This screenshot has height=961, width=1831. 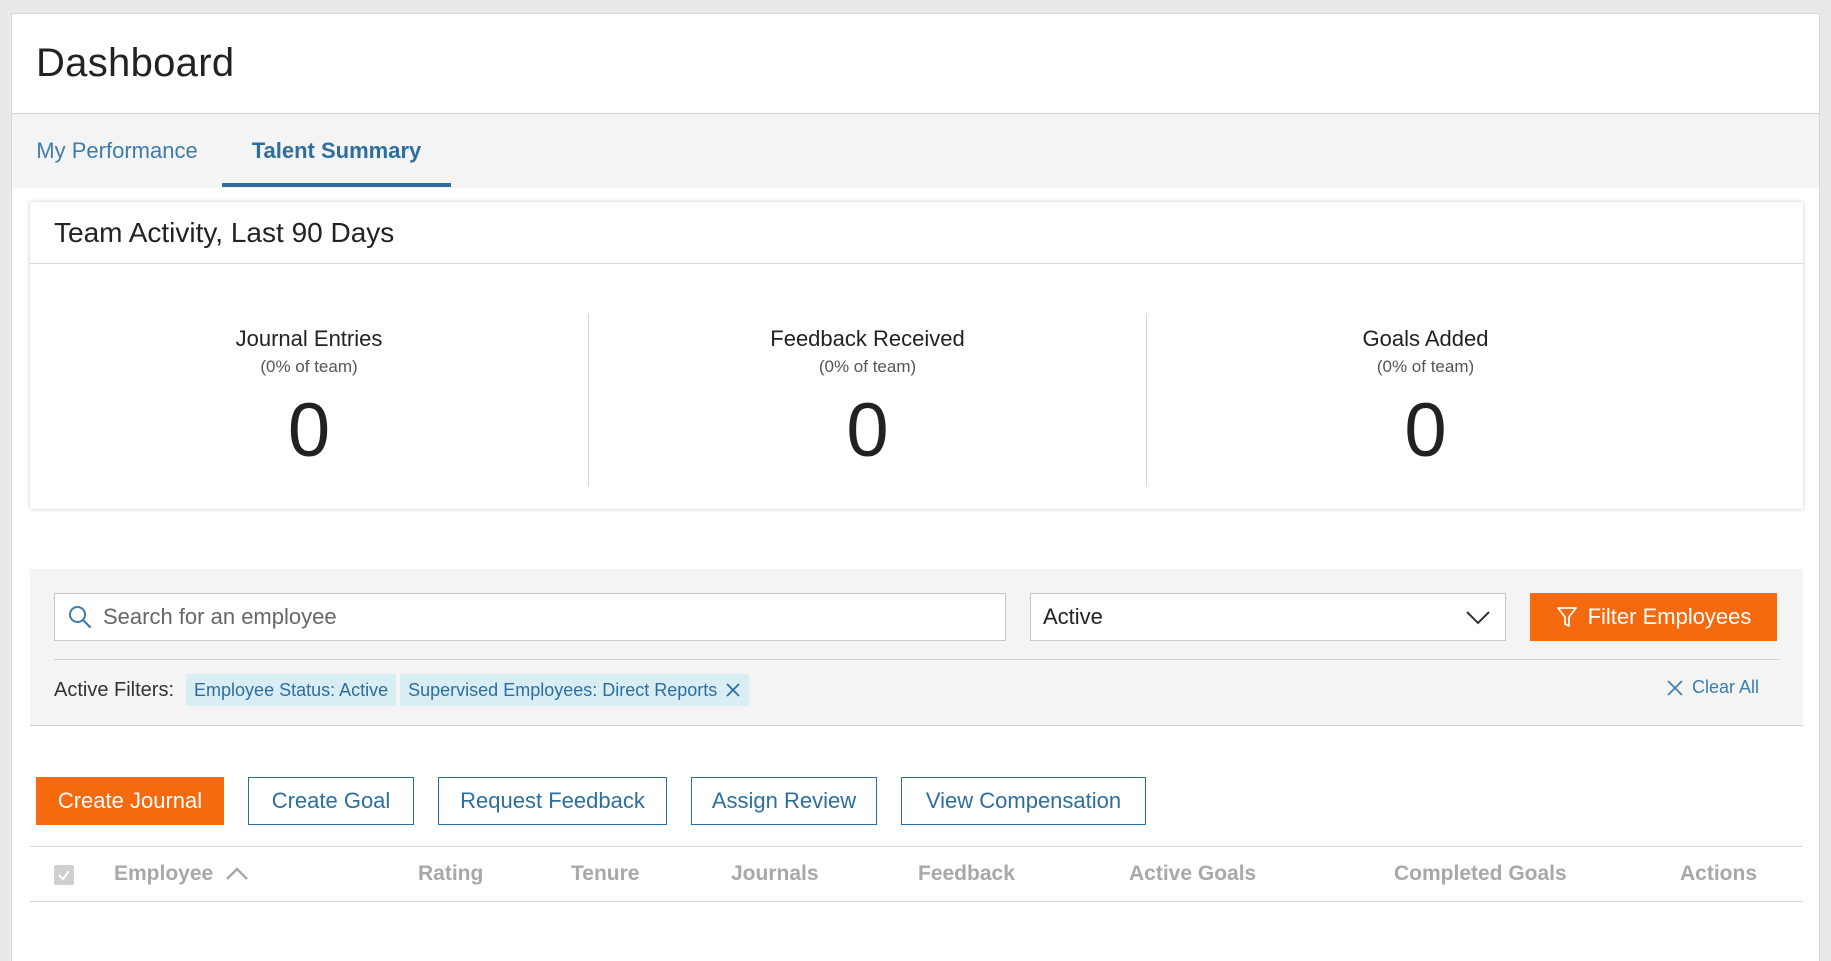 I want to click on assign-review-button: Assign Review, so click(x=784, y=801).